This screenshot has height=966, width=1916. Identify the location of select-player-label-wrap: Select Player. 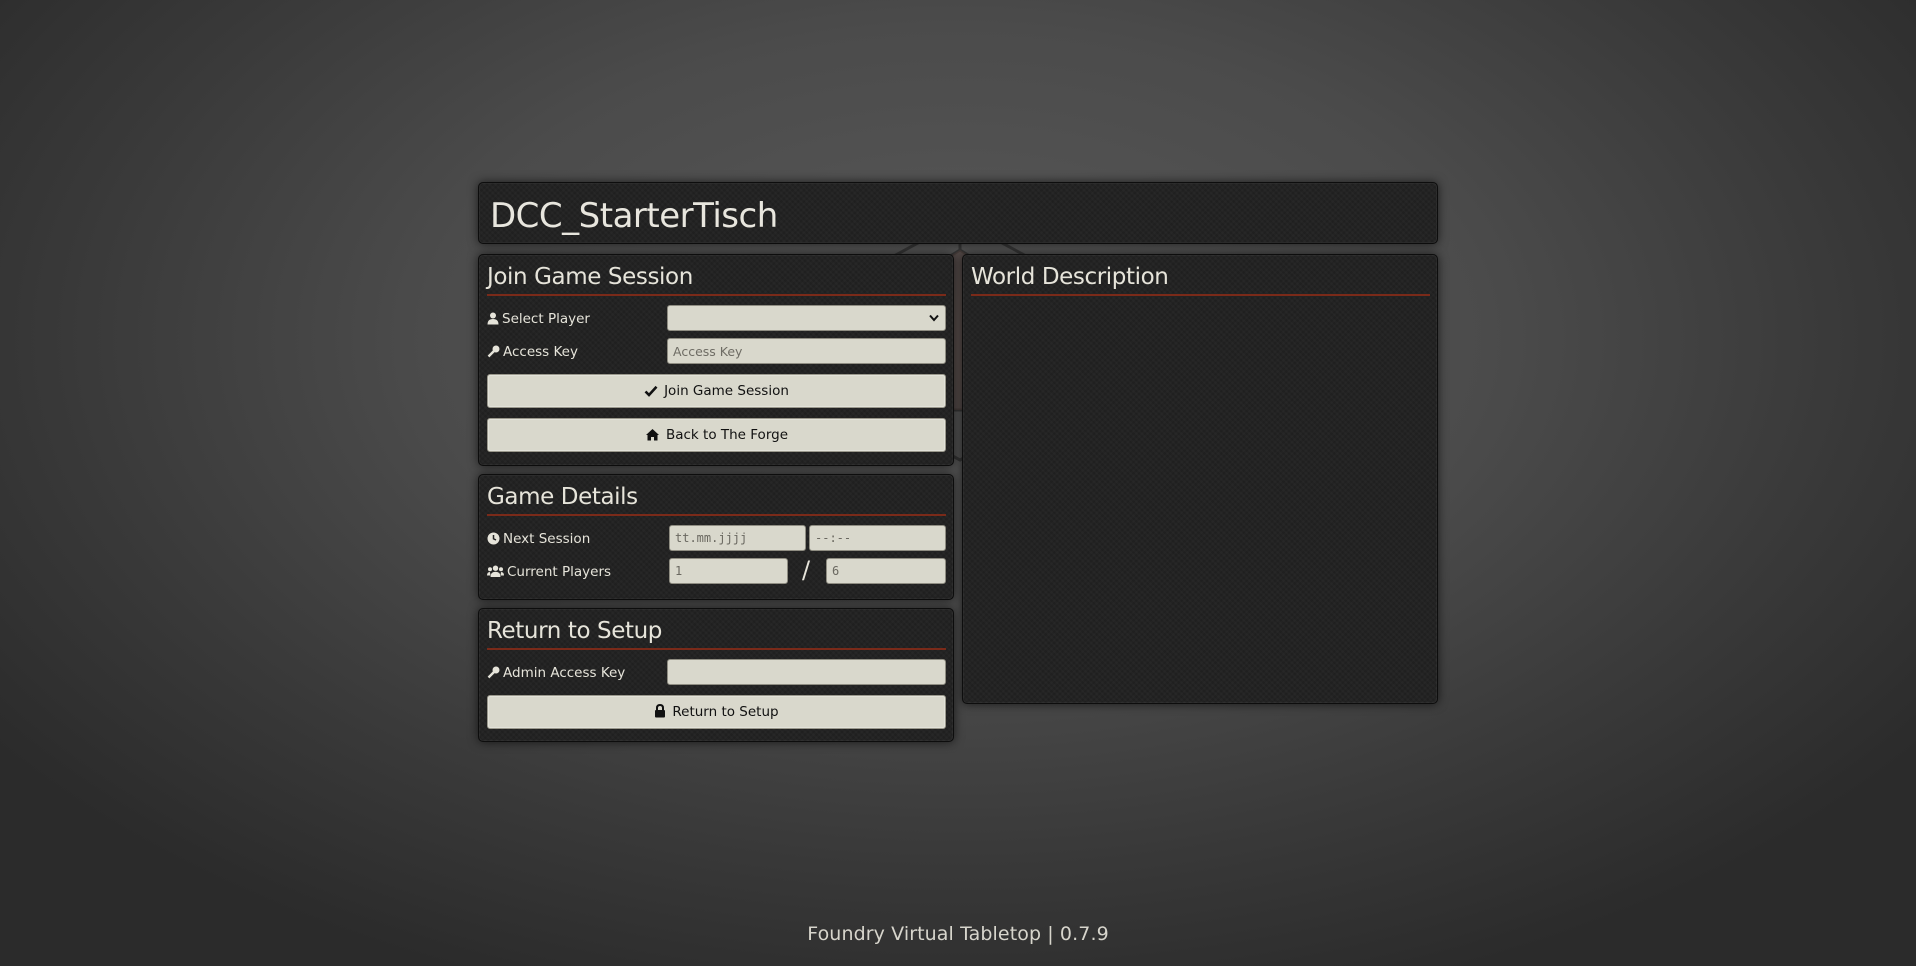
(538, 319).